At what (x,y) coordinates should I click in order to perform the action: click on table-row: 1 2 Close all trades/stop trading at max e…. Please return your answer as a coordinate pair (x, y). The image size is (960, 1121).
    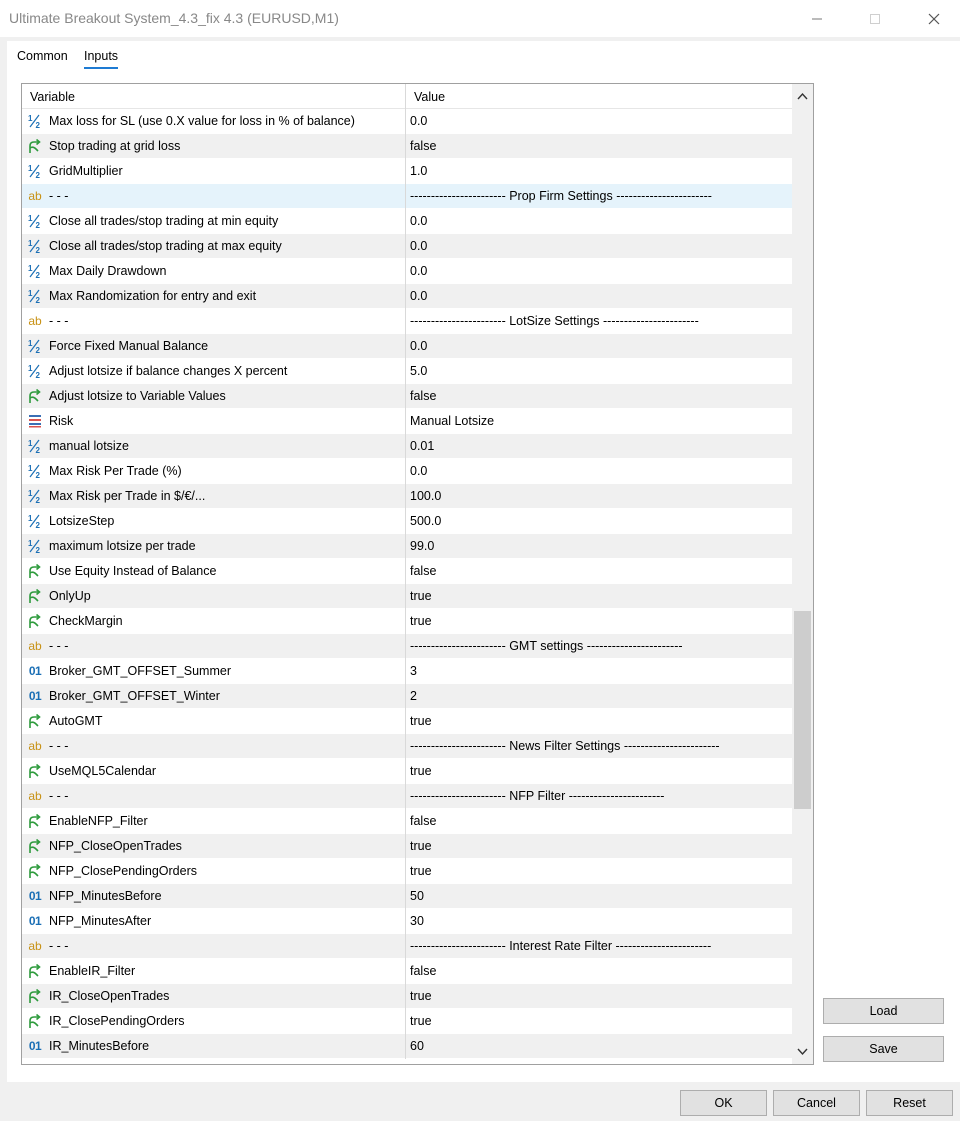
    Looking at the image, I should click on (407, 246).